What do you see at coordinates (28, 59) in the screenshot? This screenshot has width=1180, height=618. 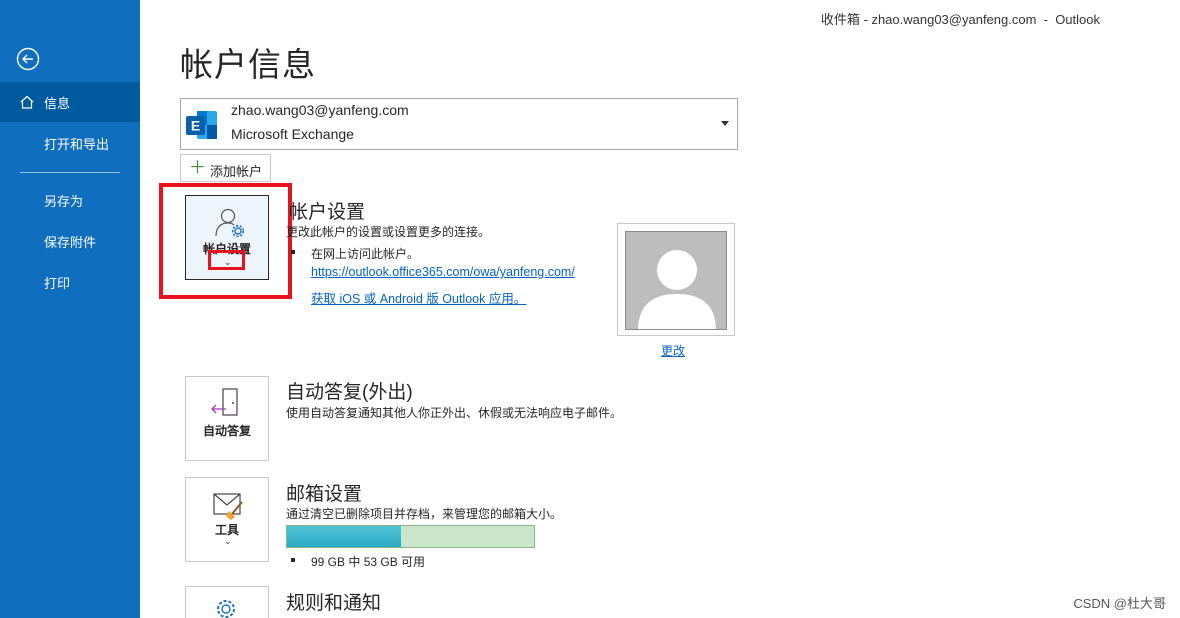 I see `back-arrow-icon` at bounding box center [28, 59].